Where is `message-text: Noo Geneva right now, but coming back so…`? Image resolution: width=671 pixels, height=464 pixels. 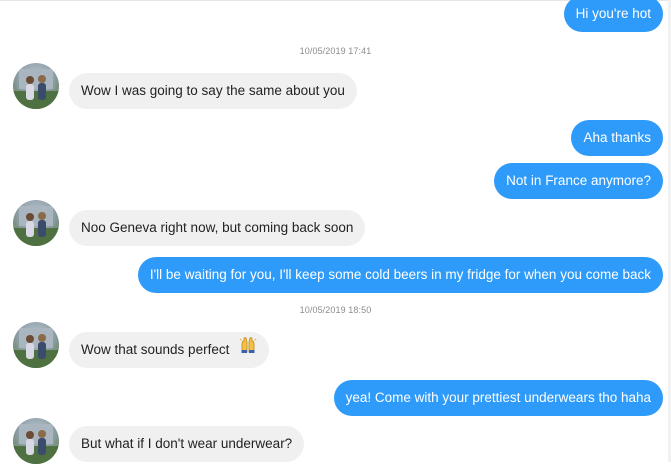 message-text: Noo Geneva right now, but coming back so… is located at coordinates (217, 227).